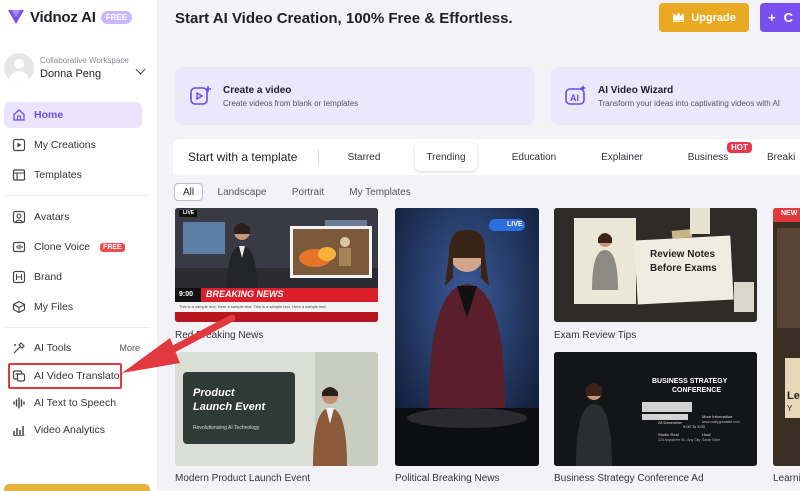 This screenshot has width=800, height=491. What do you see at coordinates (188, 192) in the screenshot?
I see `subtab-all: All` at bounding box center [188, 192].